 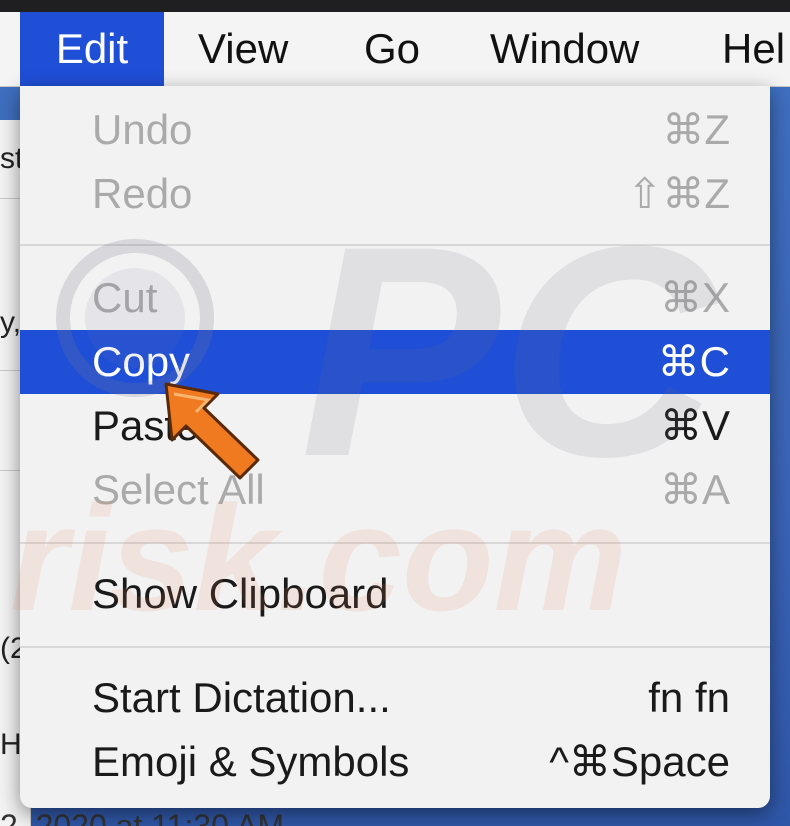 What do you see at coordinates (395, 298) in the screenshot?
I see `menu-item-cut: Cut ⌘X` at bounding box center [395, 298].